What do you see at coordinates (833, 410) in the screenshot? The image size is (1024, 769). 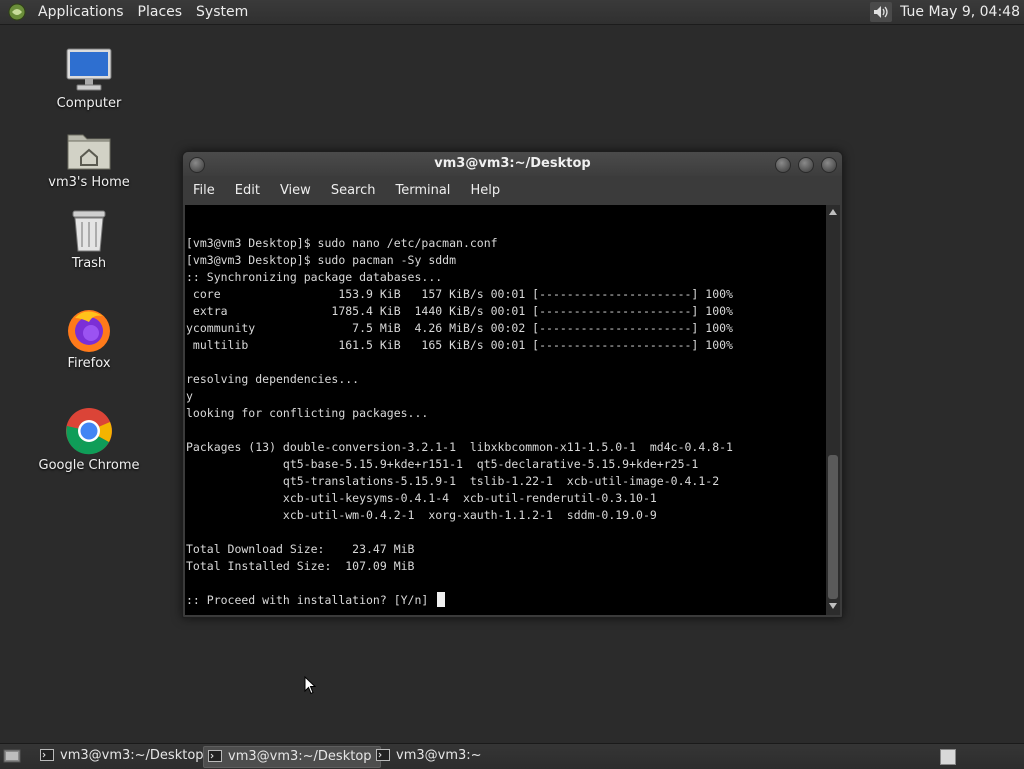 I see `terminal-scrollbar` at bounding box center [833, 410].